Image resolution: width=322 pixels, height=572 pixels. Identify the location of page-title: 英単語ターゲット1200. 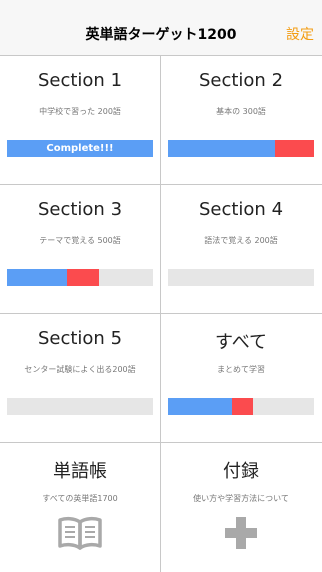
(161, 35).